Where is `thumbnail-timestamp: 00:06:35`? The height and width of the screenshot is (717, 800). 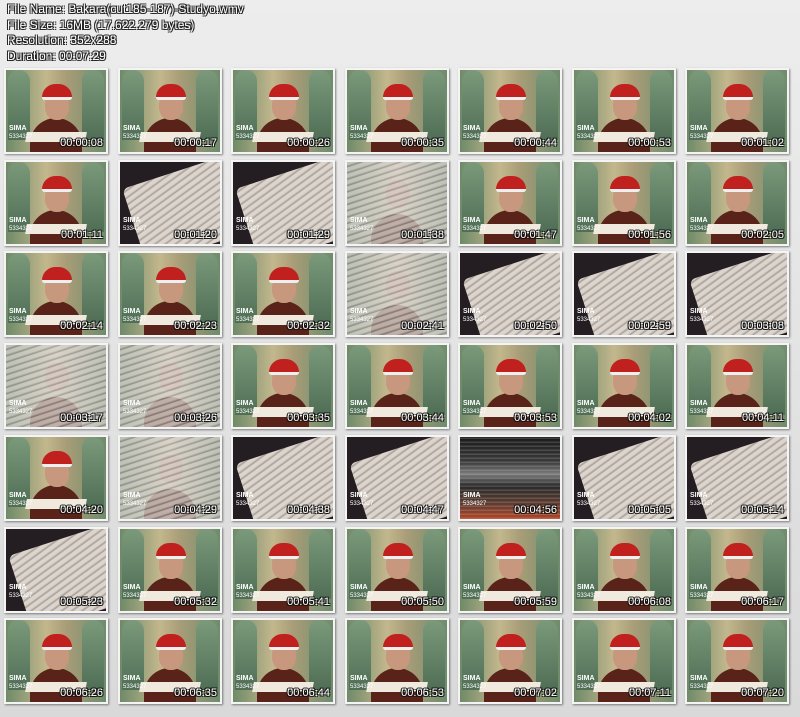
thumbnail-timestamp: 00:06:35 is located at coordinates (195, 693).